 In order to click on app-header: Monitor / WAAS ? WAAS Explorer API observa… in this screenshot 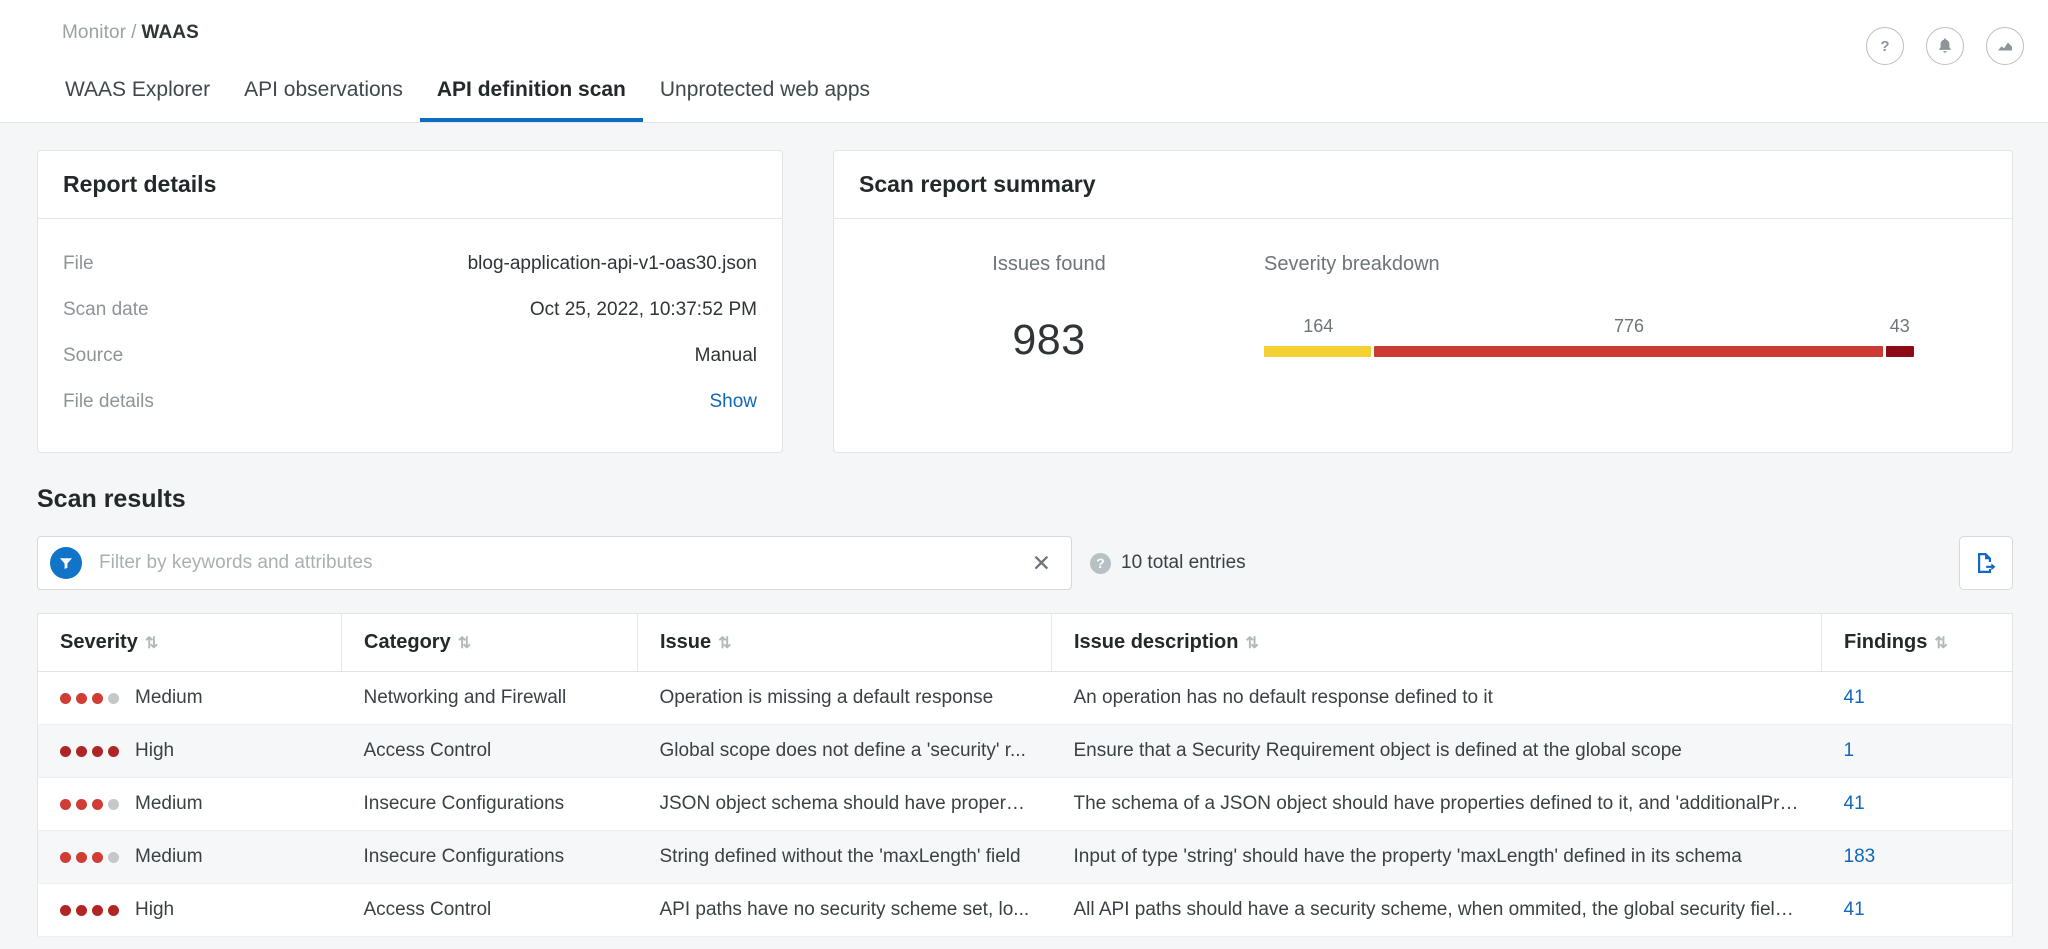, I will do `click(1024, 61)`.